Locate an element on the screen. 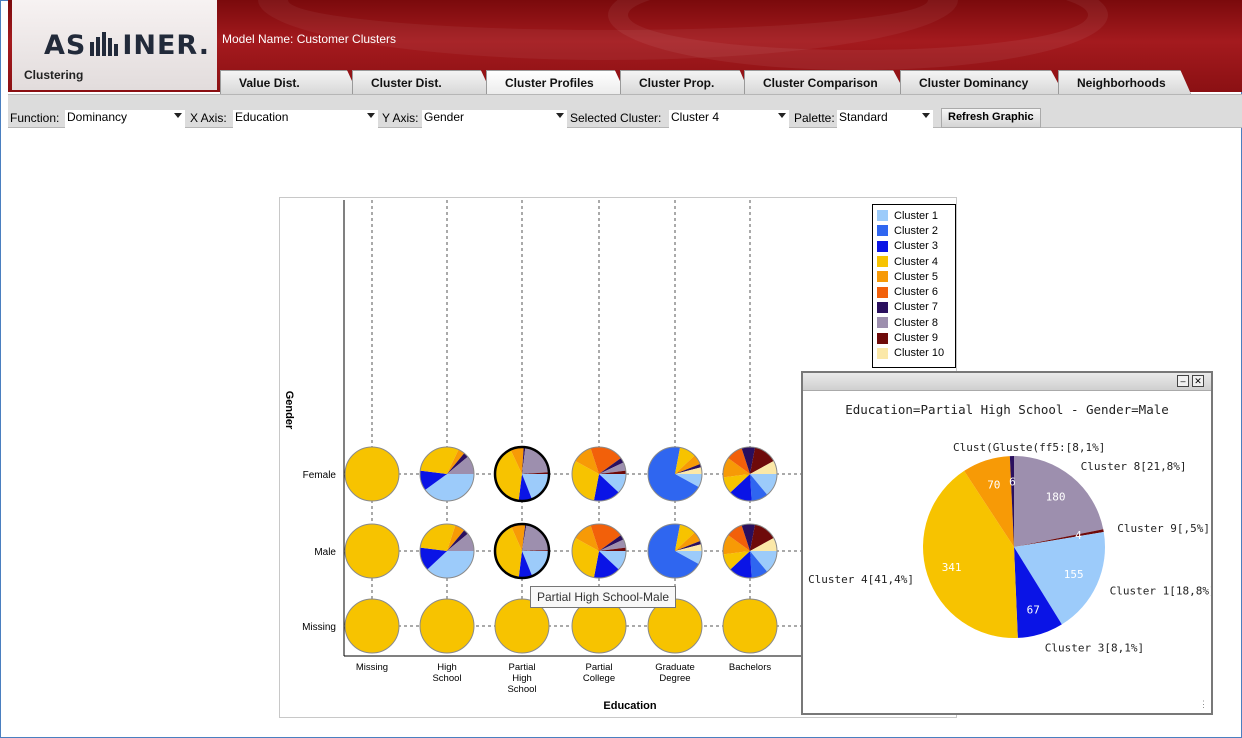 The image size is (1242, 738). close-icon: ✕ is located at coordinates (1198, 381).